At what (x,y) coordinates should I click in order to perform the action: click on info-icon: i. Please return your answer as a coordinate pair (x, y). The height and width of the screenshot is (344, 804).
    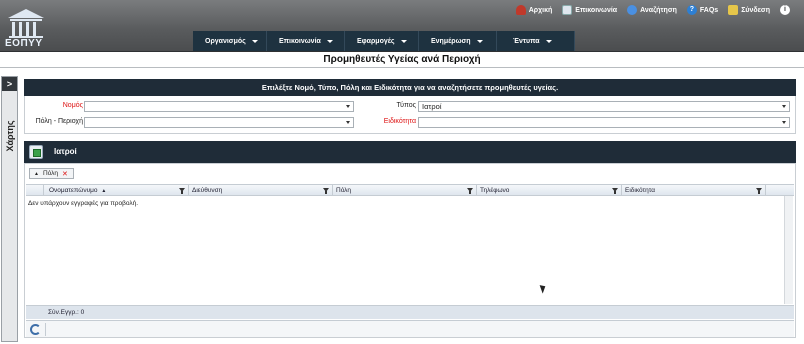
    Looking at the image, I should click on (785, 10).